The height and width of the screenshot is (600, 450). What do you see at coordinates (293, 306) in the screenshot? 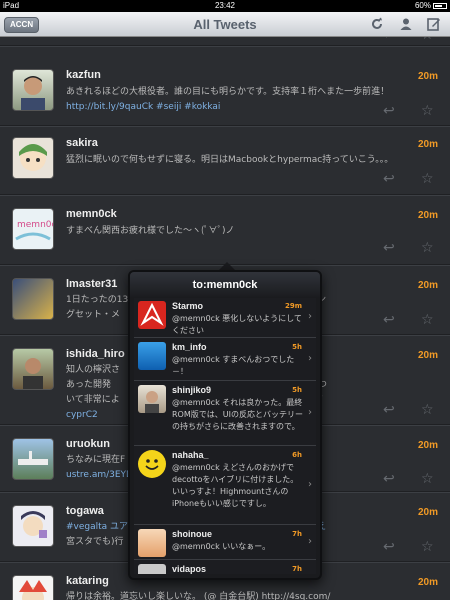
I see `reply-time: 29m` at bounding box center [293, 306].